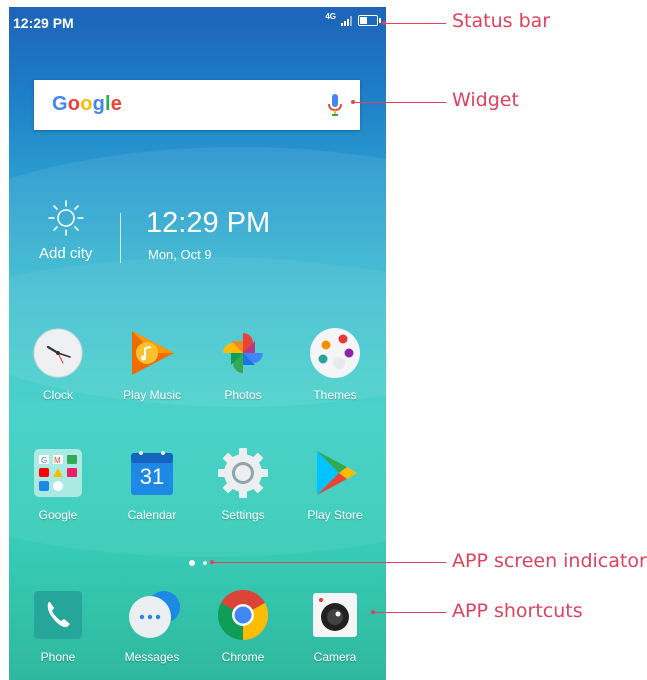 This screenshot has width=647, height=680. I want to click on app-label: Settings, so click(243, 515).